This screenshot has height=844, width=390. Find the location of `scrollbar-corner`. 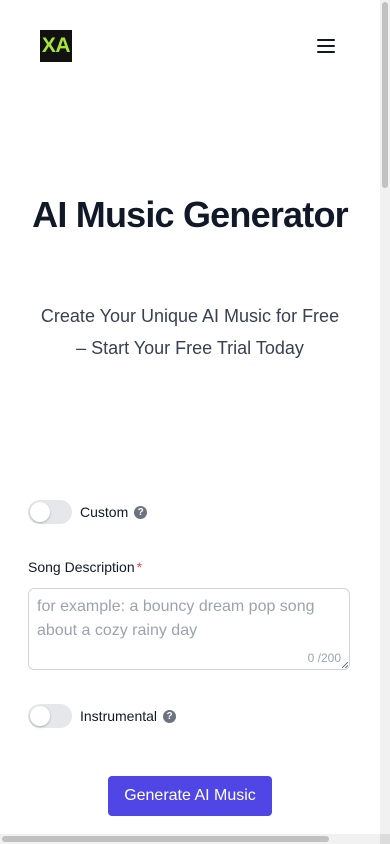

scrollbar-corner is located at coordinates (385, 839).